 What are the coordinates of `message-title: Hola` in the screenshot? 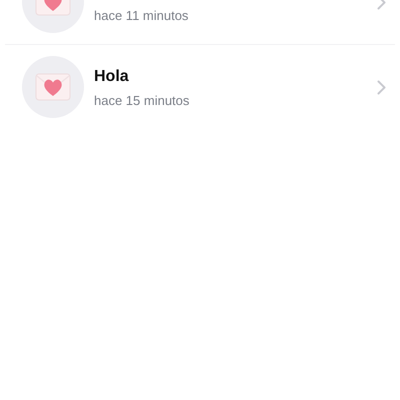 It's located at (111, 77).